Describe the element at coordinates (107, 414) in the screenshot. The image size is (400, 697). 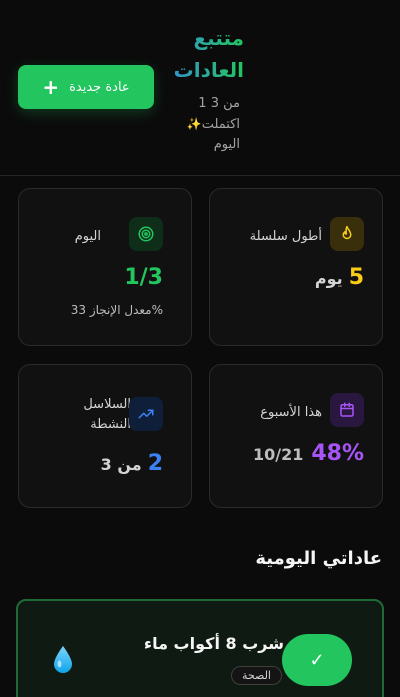
I see `stat-label: السلاسل النشطة` at that location.